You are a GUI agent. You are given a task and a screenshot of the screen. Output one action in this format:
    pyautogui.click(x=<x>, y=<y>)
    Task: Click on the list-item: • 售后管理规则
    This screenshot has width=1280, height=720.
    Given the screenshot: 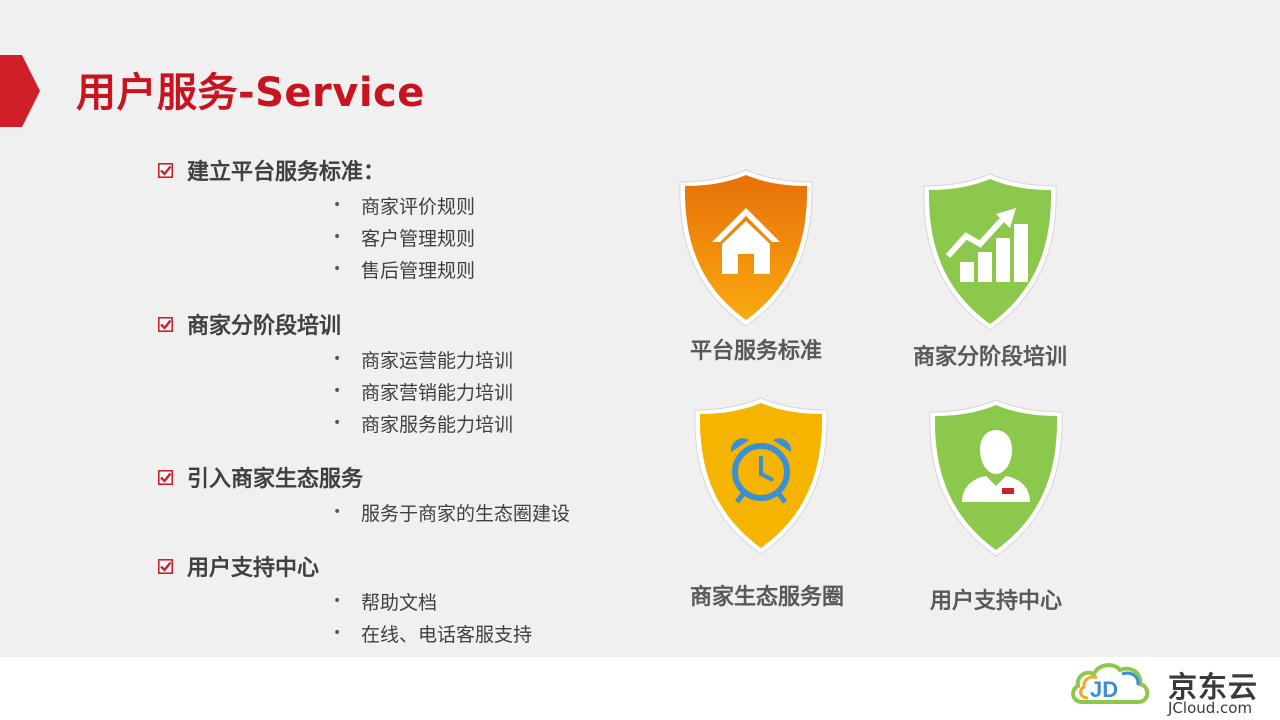 What is the action you would take?
    pyautogui.click(x=404, y=269)
    